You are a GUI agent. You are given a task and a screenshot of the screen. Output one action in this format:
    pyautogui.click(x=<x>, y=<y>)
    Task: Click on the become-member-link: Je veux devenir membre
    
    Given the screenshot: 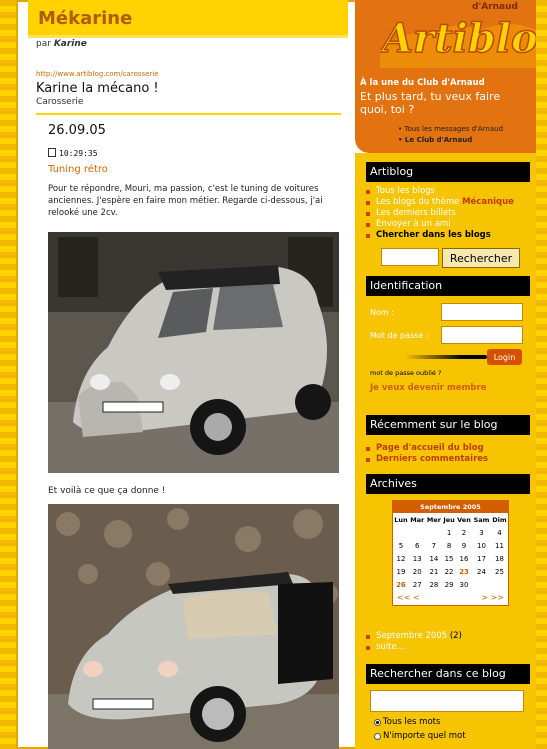 What is the action you would take?
    pyautogui.click(x=428, y=388)
    